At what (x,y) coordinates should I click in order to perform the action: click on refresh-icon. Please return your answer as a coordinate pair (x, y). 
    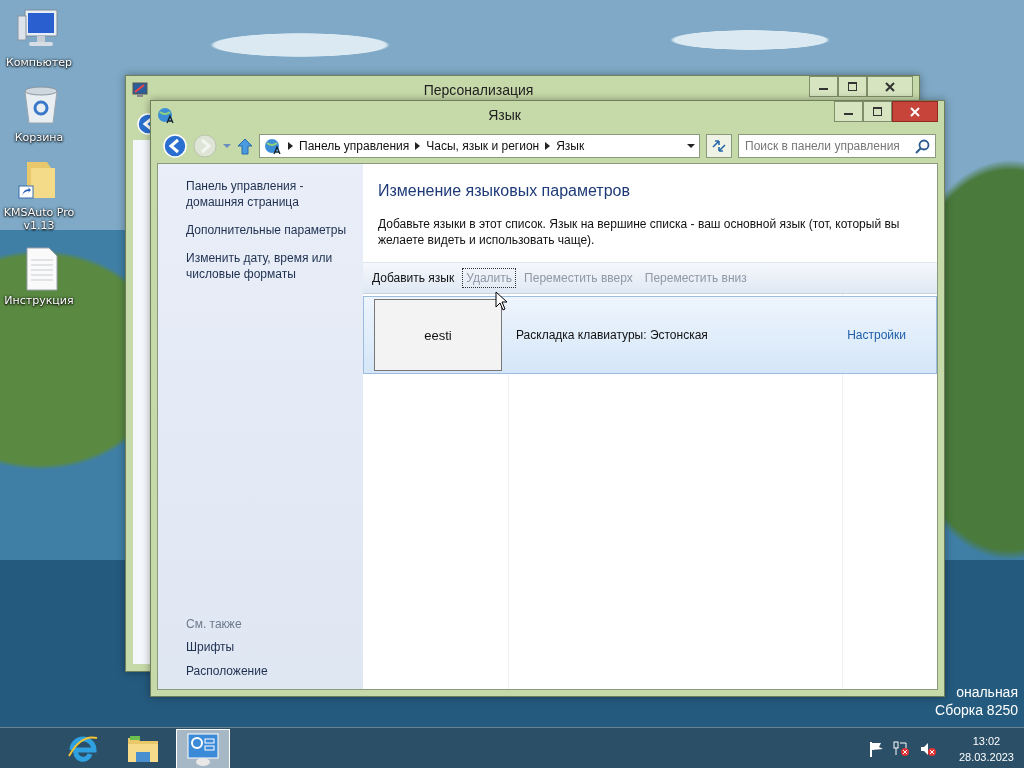
    Looking at the image, I should click on (719, 146).